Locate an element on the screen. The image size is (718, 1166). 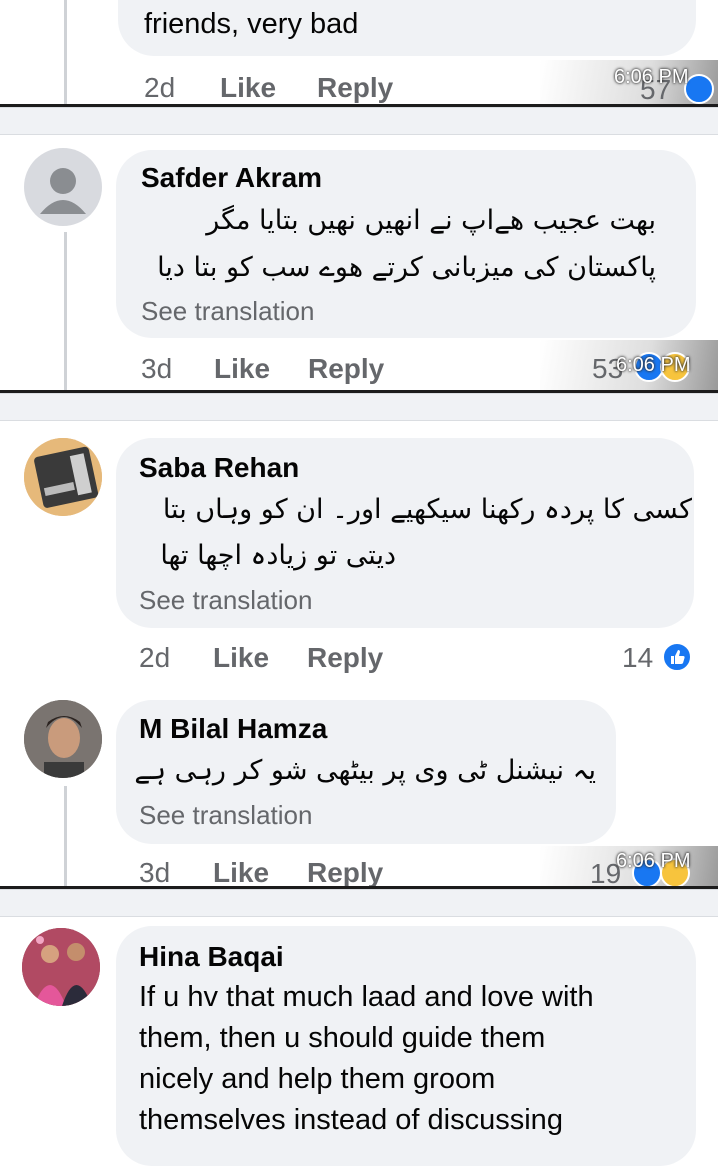
comment-text-line: them, then u should guide them is located at coordinates (342, 1038).